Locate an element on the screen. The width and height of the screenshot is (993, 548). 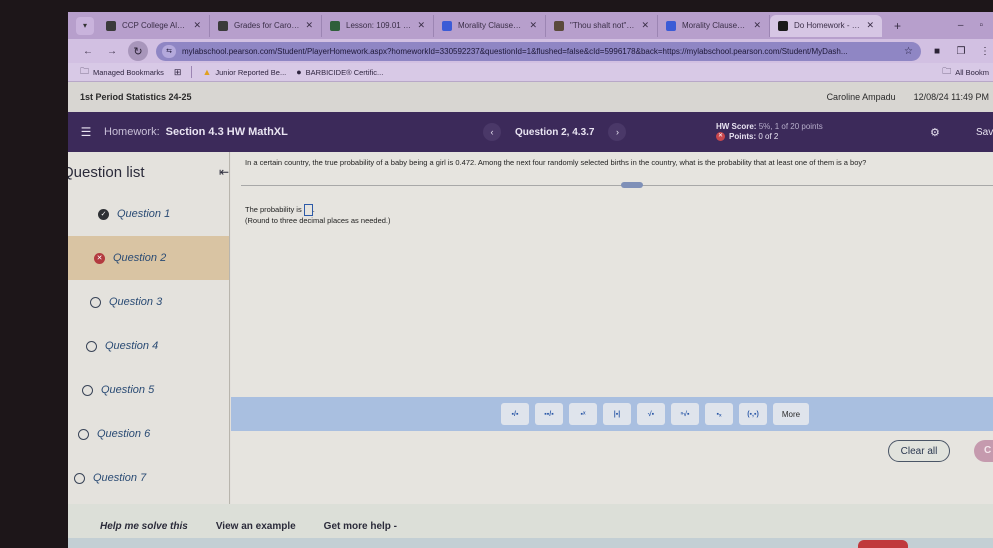
square-root-button: √▪ is located at coordinates (651, 414).